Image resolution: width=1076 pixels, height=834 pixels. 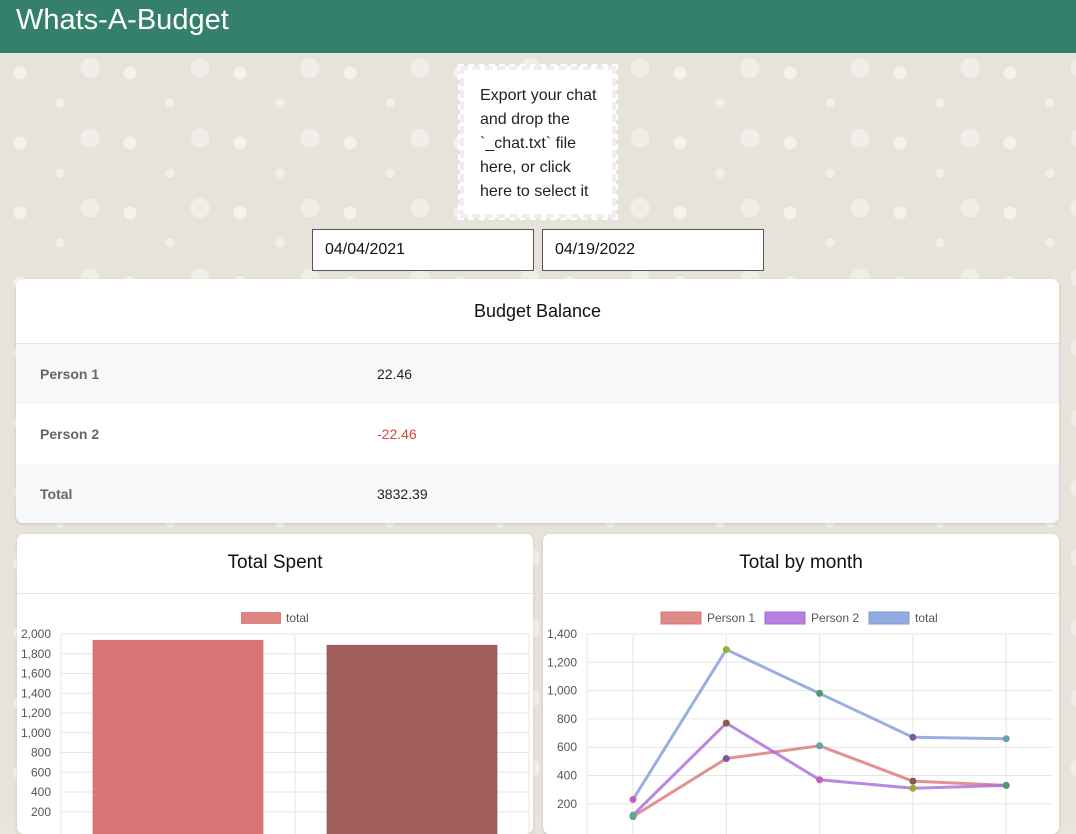 What do you see at coordinates (122, 20) in the screenshot?
I see `app-title: Whats-A-Budget` at bounding box center [122, 20].